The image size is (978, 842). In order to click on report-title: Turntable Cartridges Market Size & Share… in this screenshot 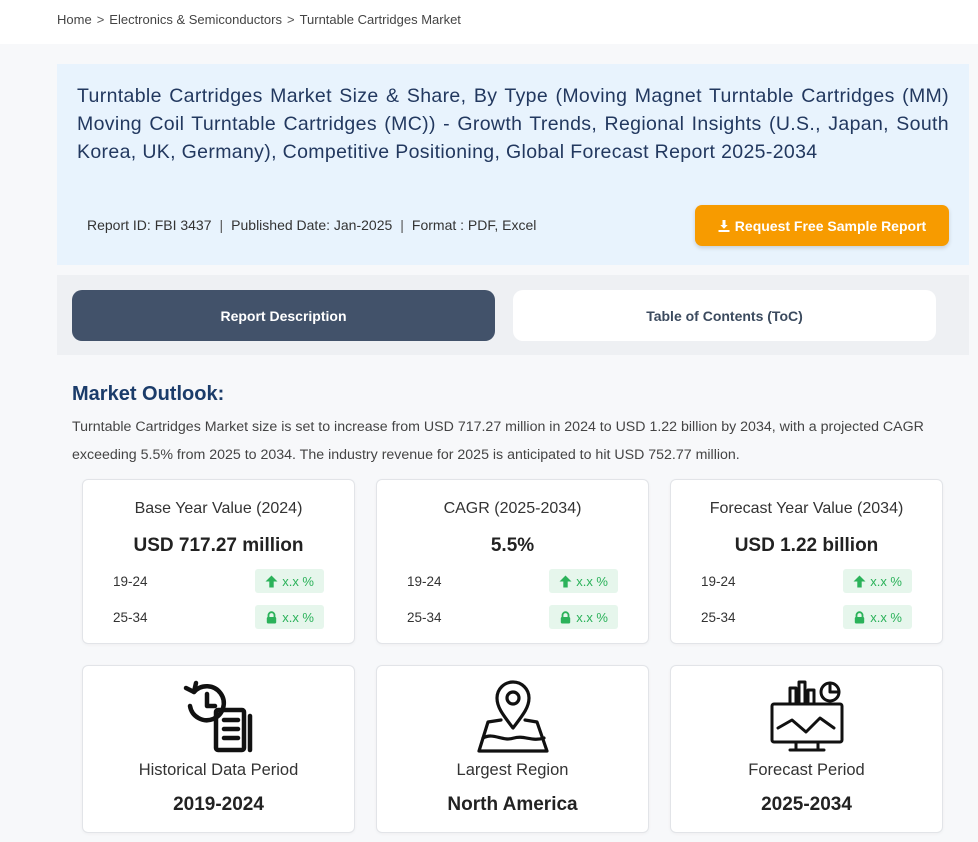, I will do `click(513, 124)`.